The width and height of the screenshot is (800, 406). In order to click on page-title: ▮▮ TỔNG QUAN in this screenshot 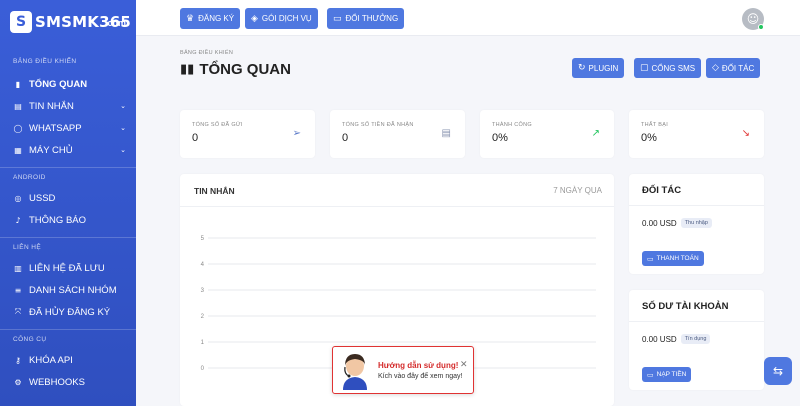, I will do `click(235, 69)`.